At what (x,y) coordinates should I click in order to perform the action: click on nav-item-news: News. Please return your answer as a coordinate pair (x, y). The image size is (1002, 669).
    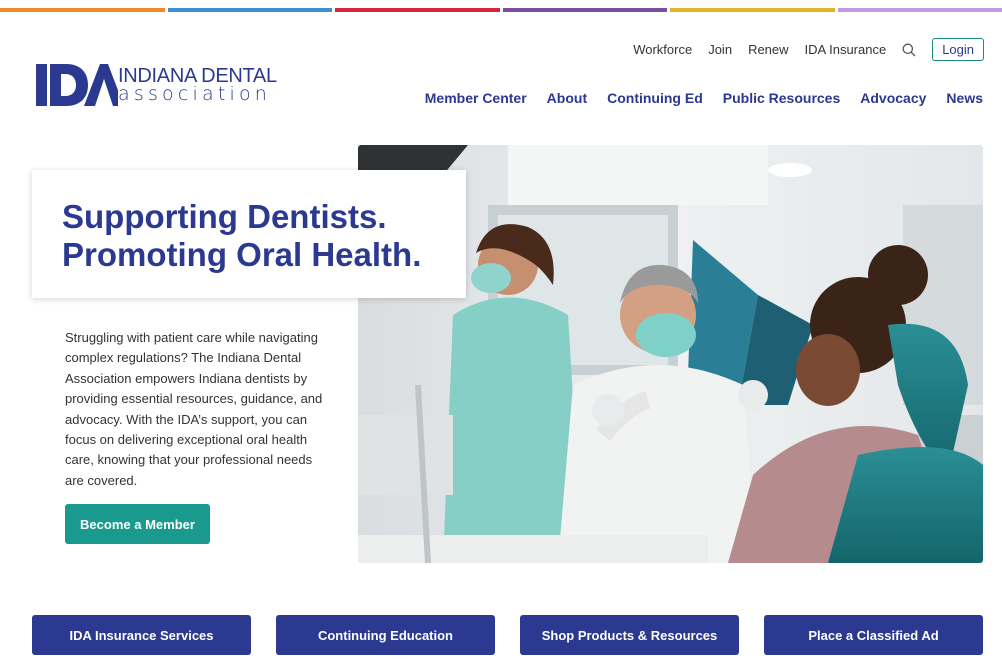
    Looking at the image, I should click on (964, 98).